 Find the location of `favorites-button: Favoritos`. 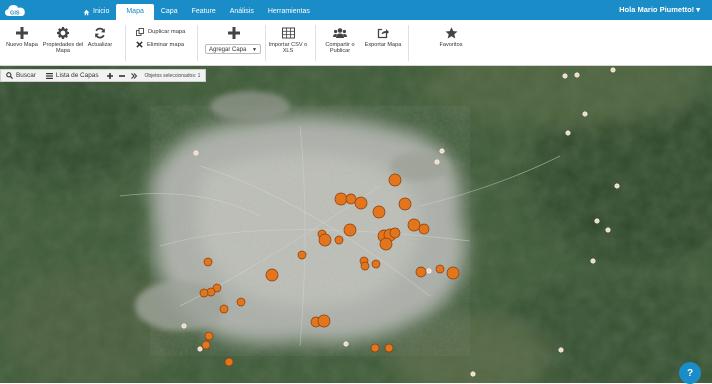

favorites-button: Favoritos is located at coordinates (451, 37).